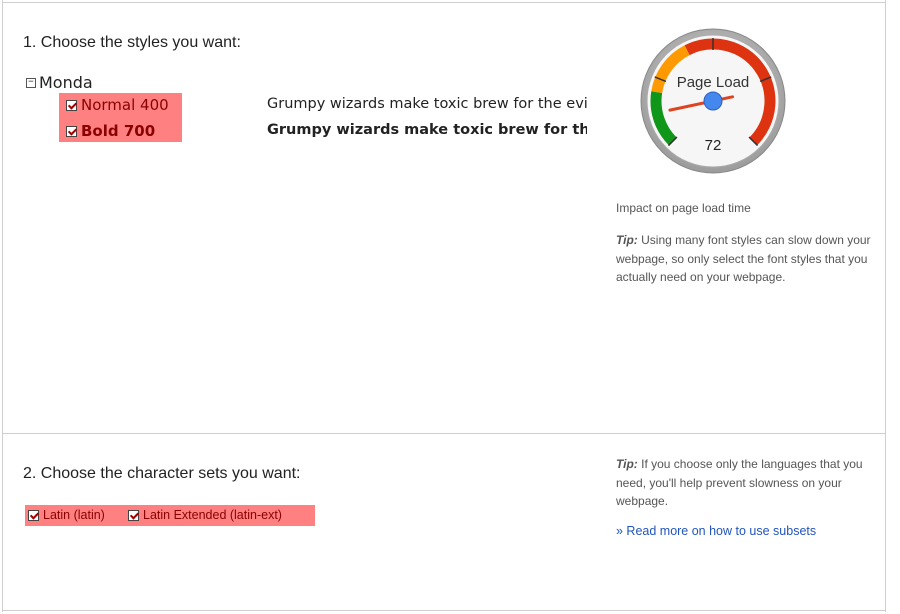  Describe the element at coordinates (683, 208) in the screenshot. I see `impact-label: Impact on page load time` at that location.